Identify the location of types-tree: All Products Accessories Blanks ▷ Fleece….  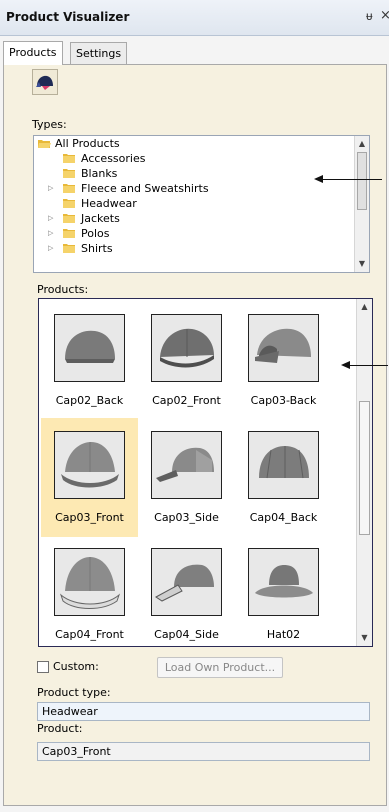
(201, 204).